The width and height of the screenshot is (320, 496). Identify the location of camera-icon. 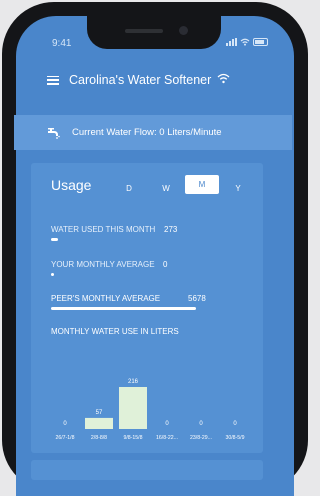
(183, 30).